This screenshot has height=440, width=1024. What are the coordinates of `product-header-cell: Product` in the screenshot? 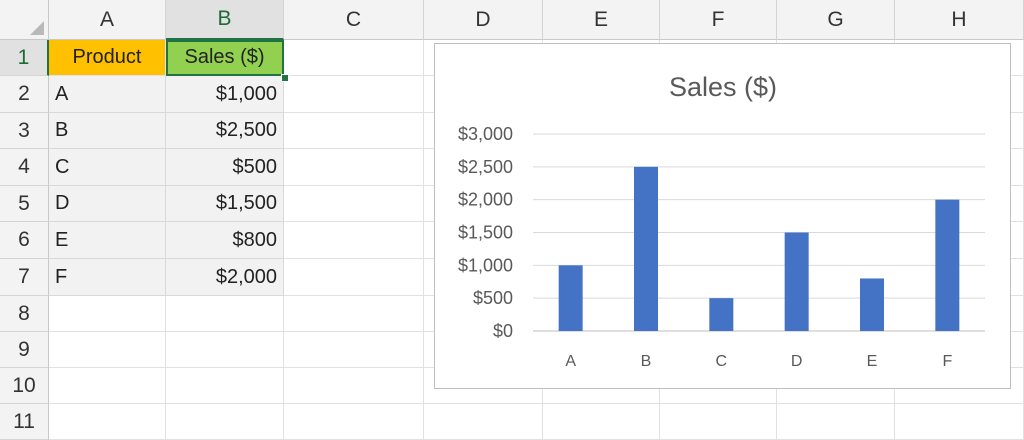 It's located at (107, 58).